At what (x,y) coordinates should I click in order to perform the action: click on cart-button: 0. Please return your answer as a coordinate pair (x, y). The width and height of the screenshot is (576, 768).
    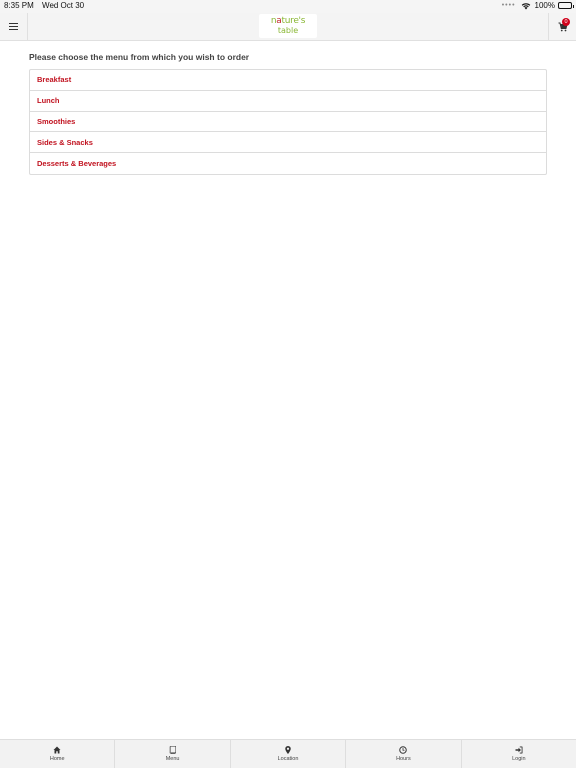
    Looking at the image, I should click on (562, 26).